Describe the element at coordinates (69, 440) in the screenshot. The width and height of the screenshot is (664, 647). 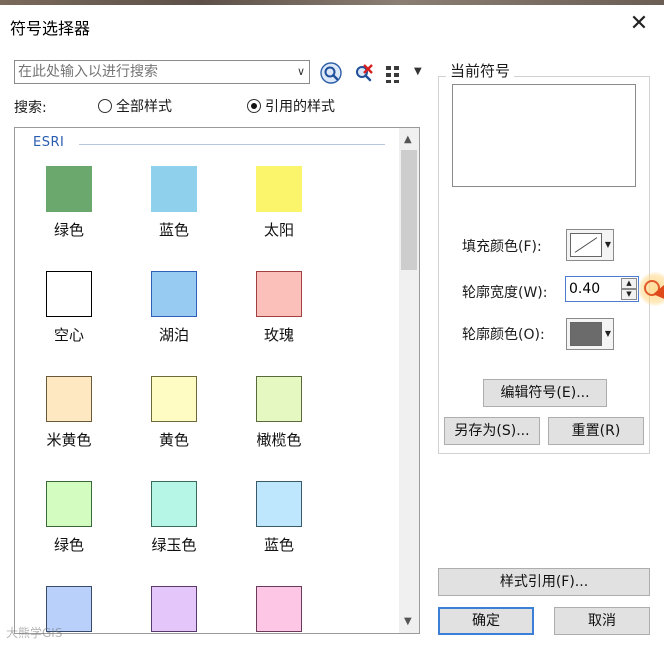
I see `symbol-name: 米黄色` at that location.